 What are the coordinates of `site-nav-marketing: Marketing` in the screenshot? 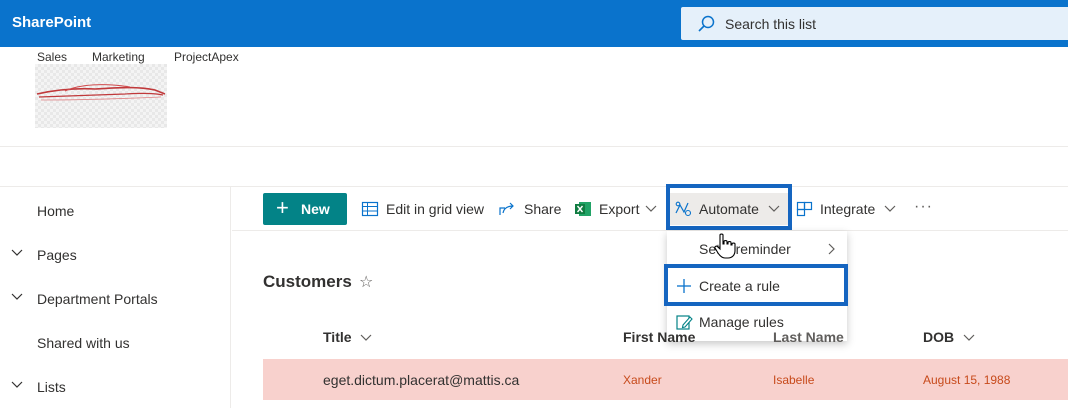 It's located at (118, 57).